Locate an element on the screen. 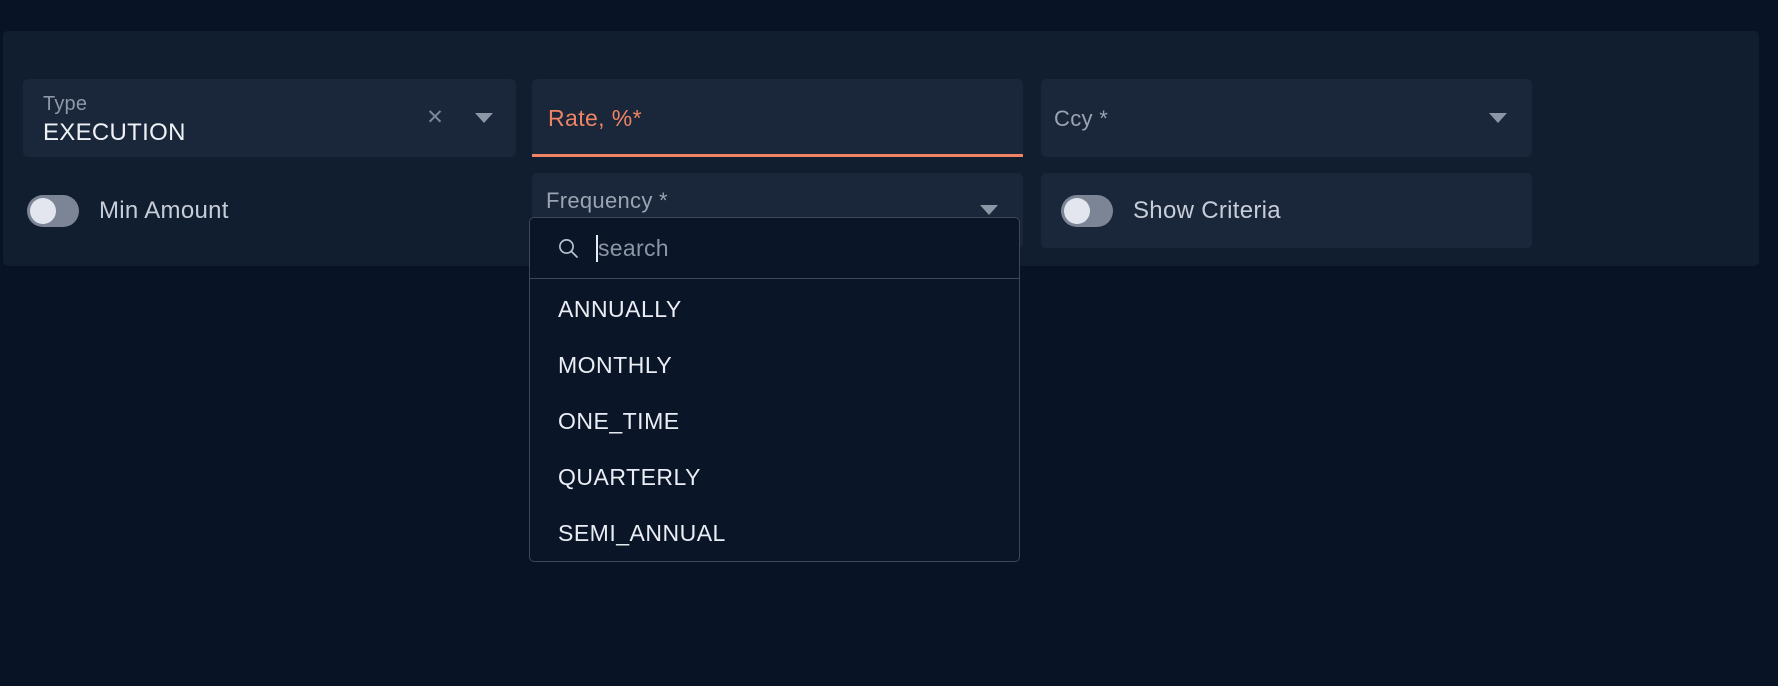 This screenshot has width=1778, height=686. text-cursor is located at coordinates (597, 248).